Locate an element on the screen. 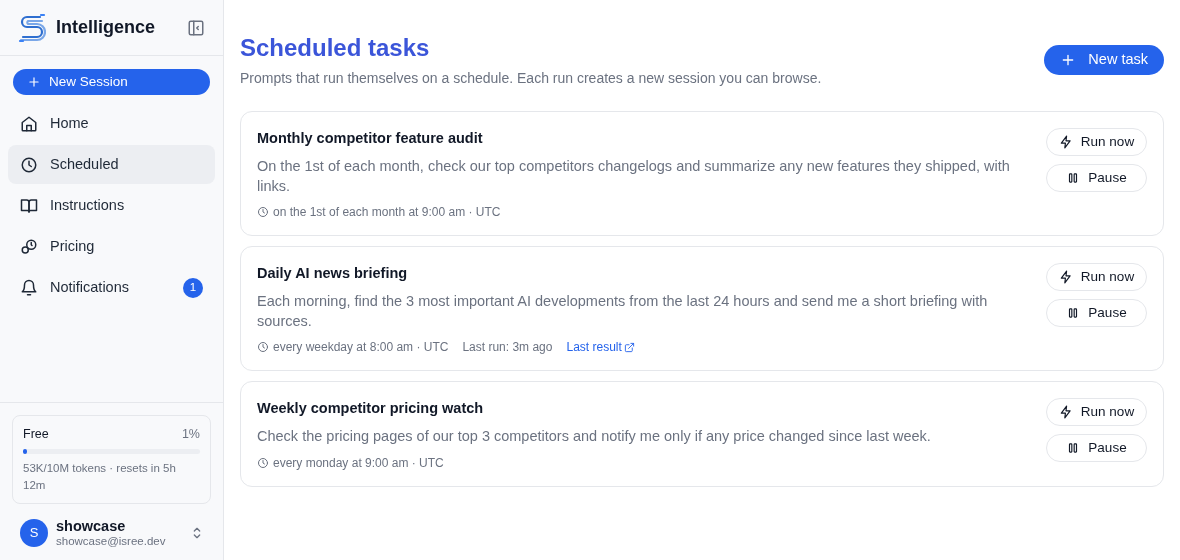 The image size is (1180, 560). bell-icon is located at coordinates (29, 287).